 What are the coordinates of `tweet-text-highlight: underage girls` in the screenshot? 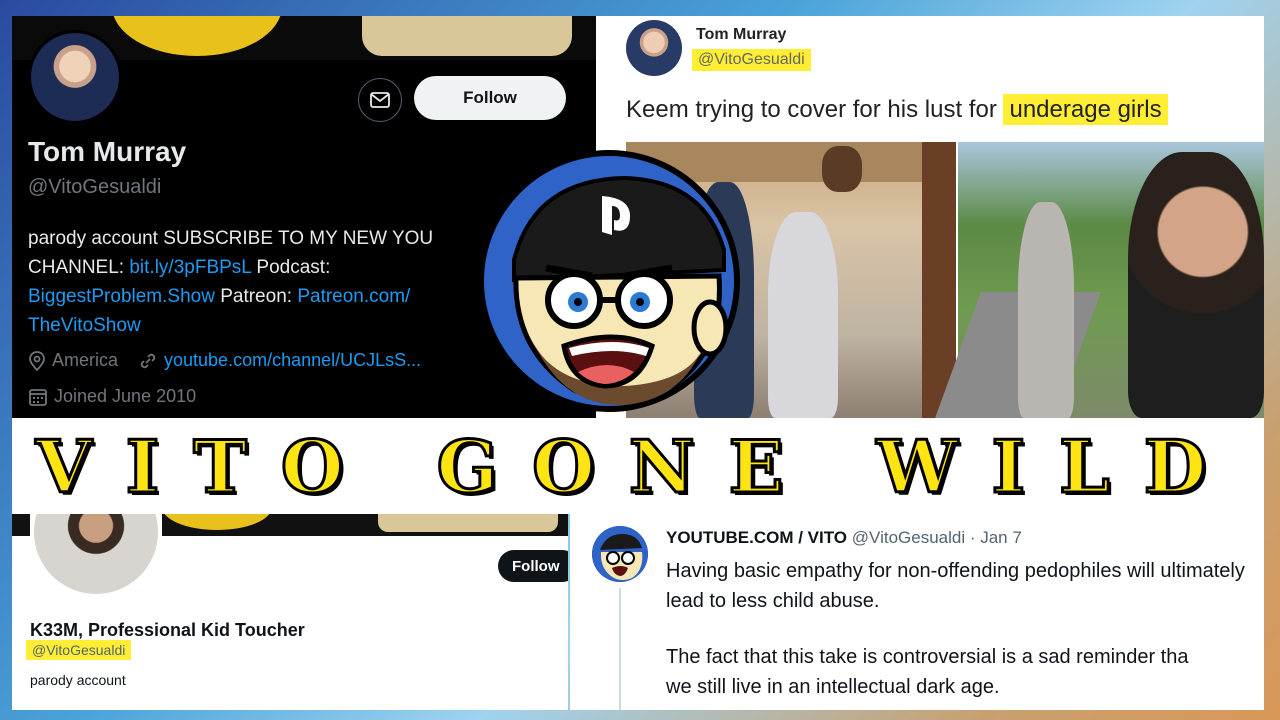 It's located at (1085, 109).